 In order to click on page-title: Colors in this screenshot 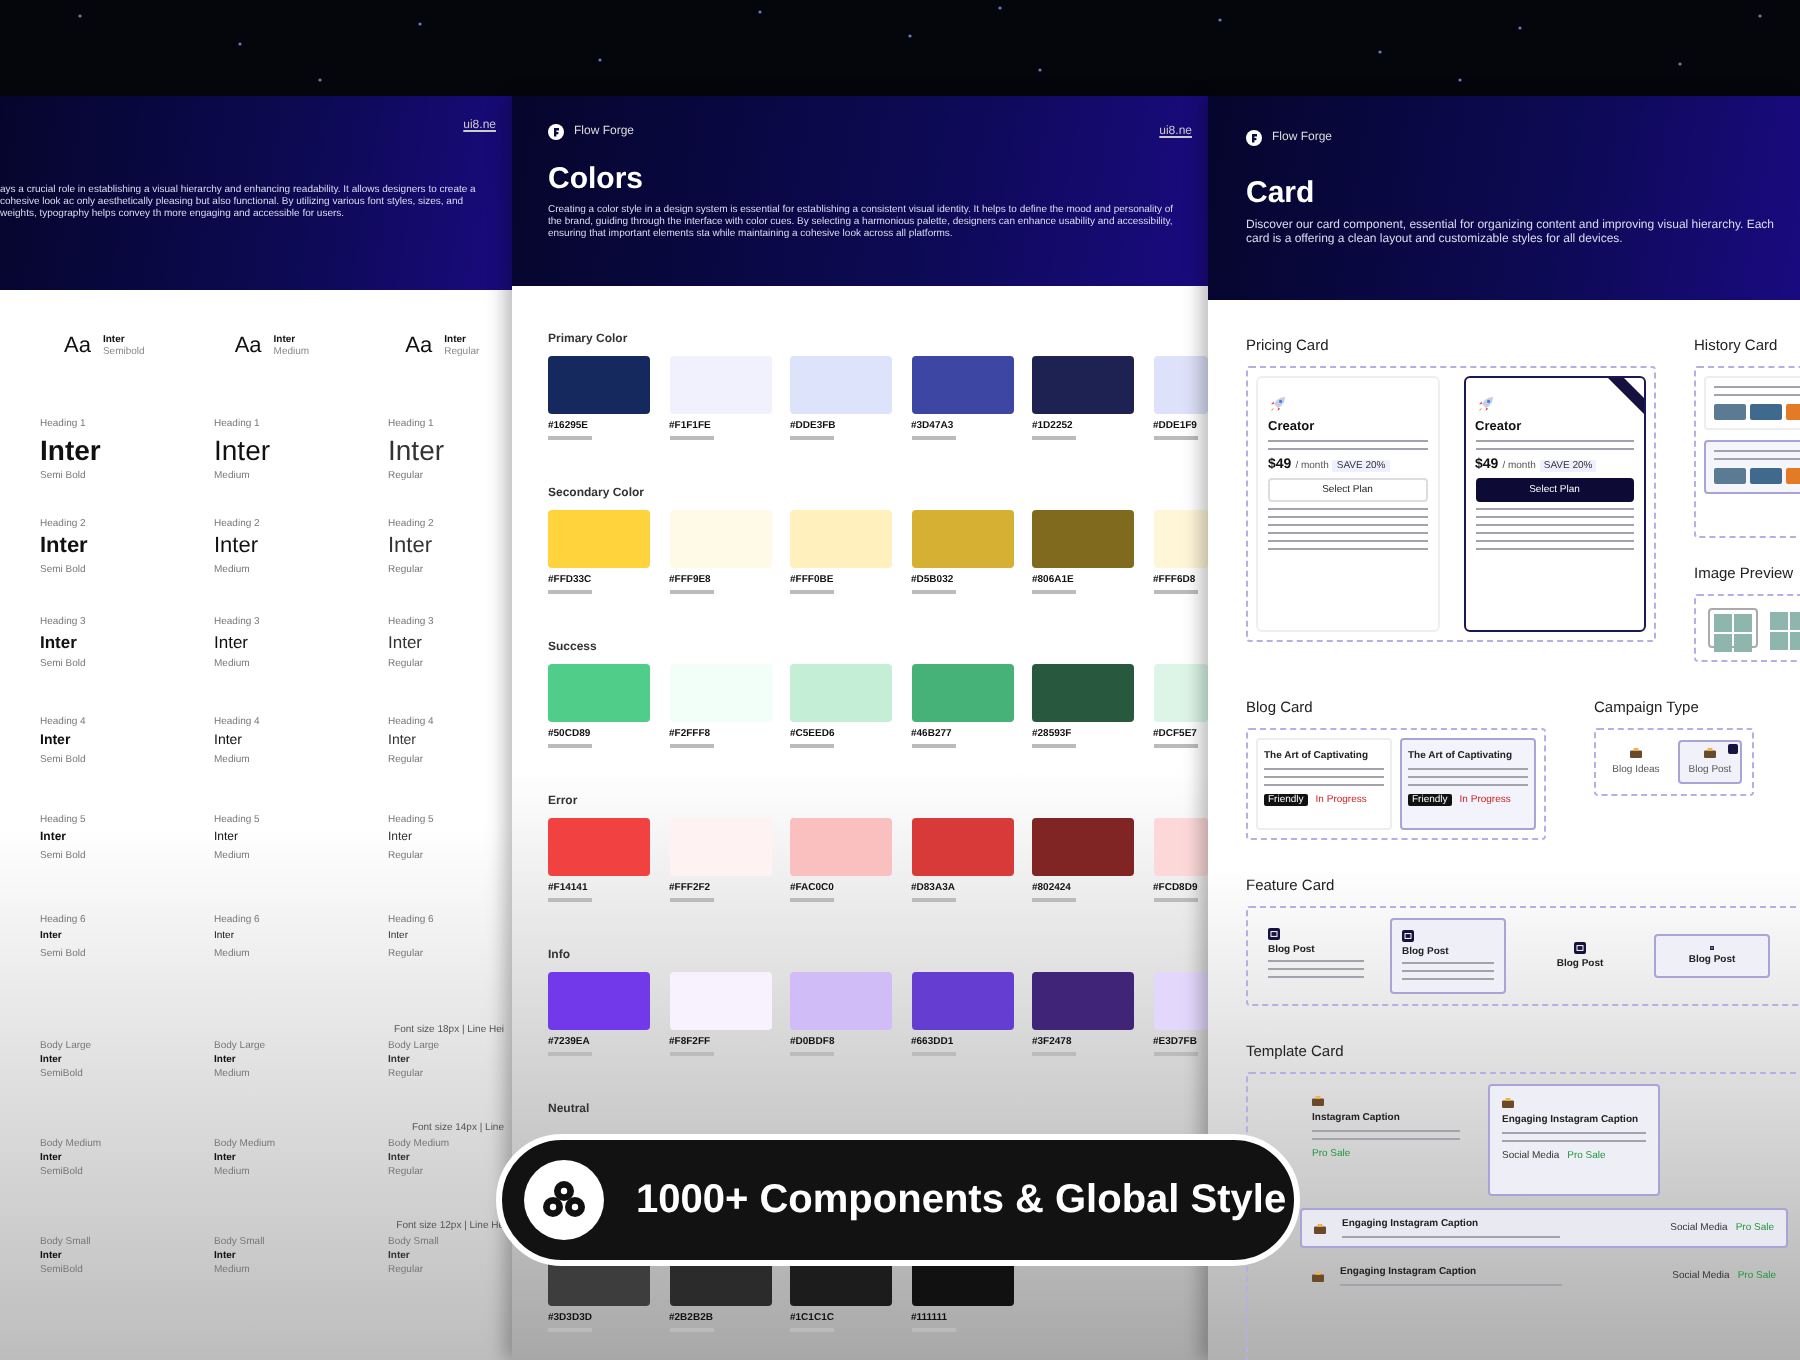, I will do `click(597, 179)`.